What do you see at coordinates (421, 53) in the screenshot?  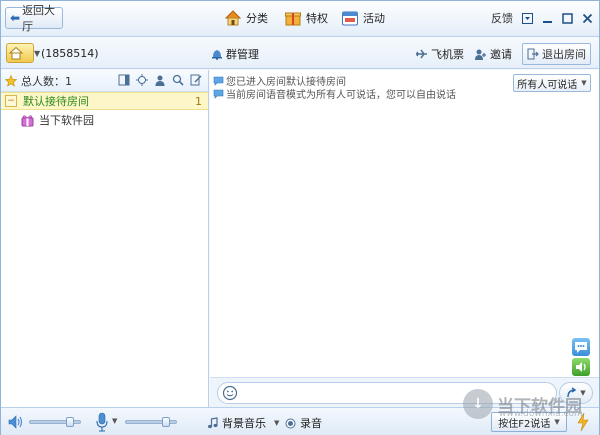 I see `airplane-icon` at bounding box center [421, 53].